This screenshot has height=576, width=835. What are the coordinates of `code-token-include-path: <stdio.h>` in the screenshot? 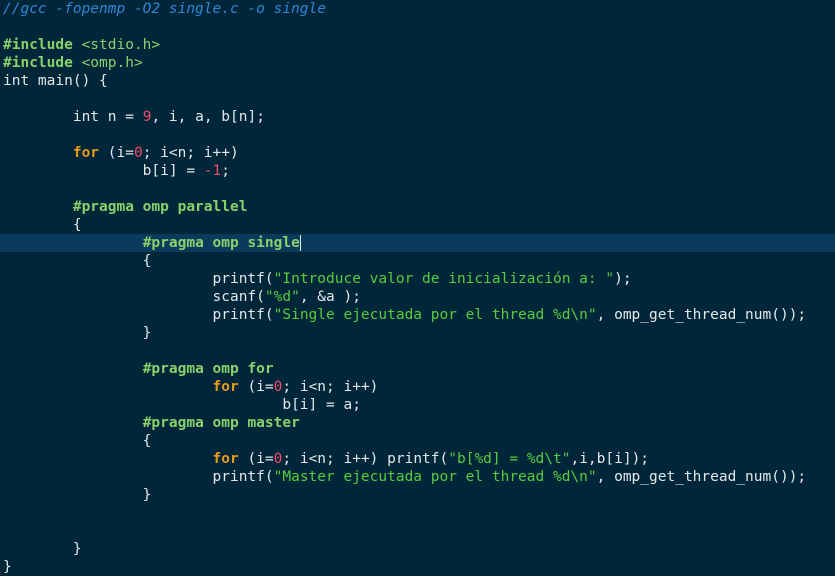 It's located at (121, 45).